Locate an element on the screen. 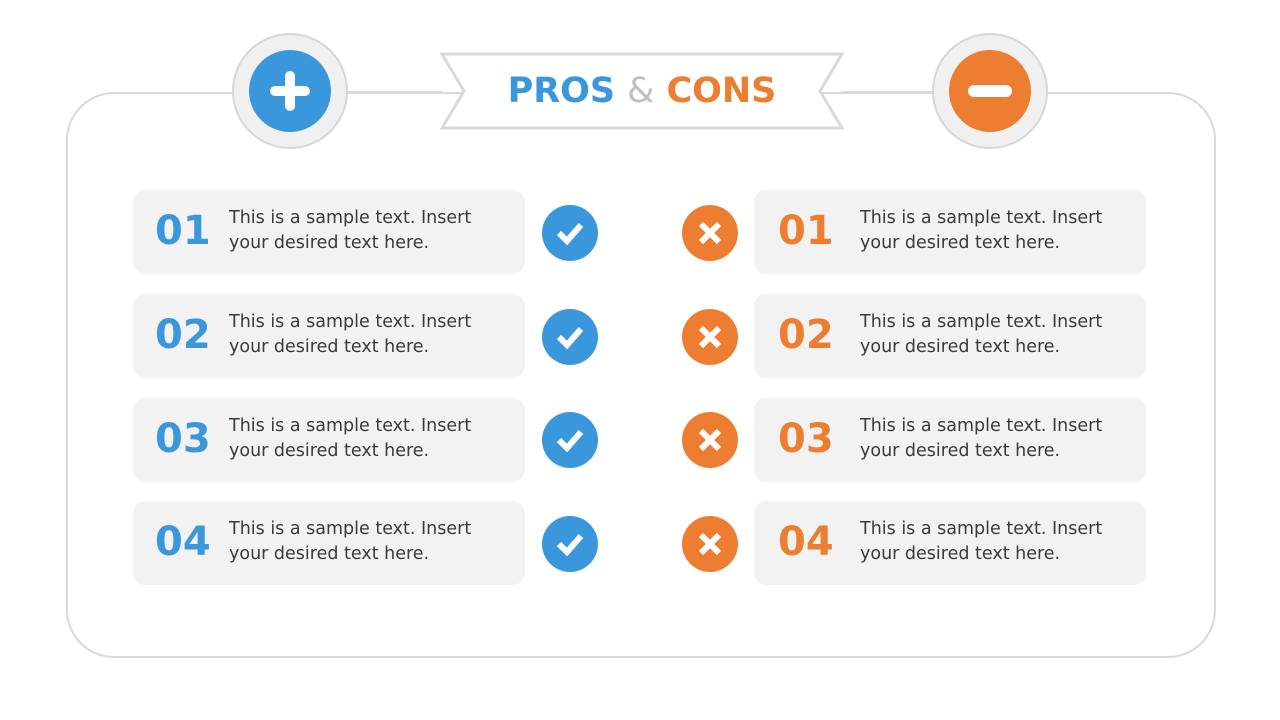 Image resolution: width=1280 pixels, height=720 pixels. page-title: PROS & CONS is located at coordinates (642, 91).